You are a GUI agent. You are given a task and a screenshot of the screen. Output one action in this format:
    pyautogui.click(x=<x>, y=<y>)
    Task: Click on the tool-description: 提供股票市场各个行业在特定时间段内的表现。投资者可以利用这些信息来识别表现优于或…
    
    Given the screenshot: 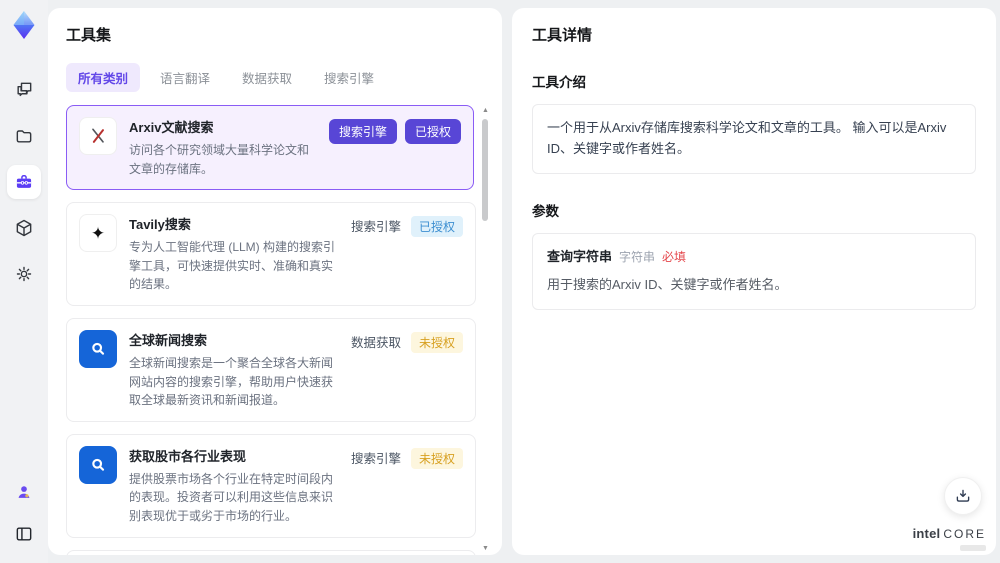 What is the action you would take?
    pyautogui.click(x=231, y=497)
    